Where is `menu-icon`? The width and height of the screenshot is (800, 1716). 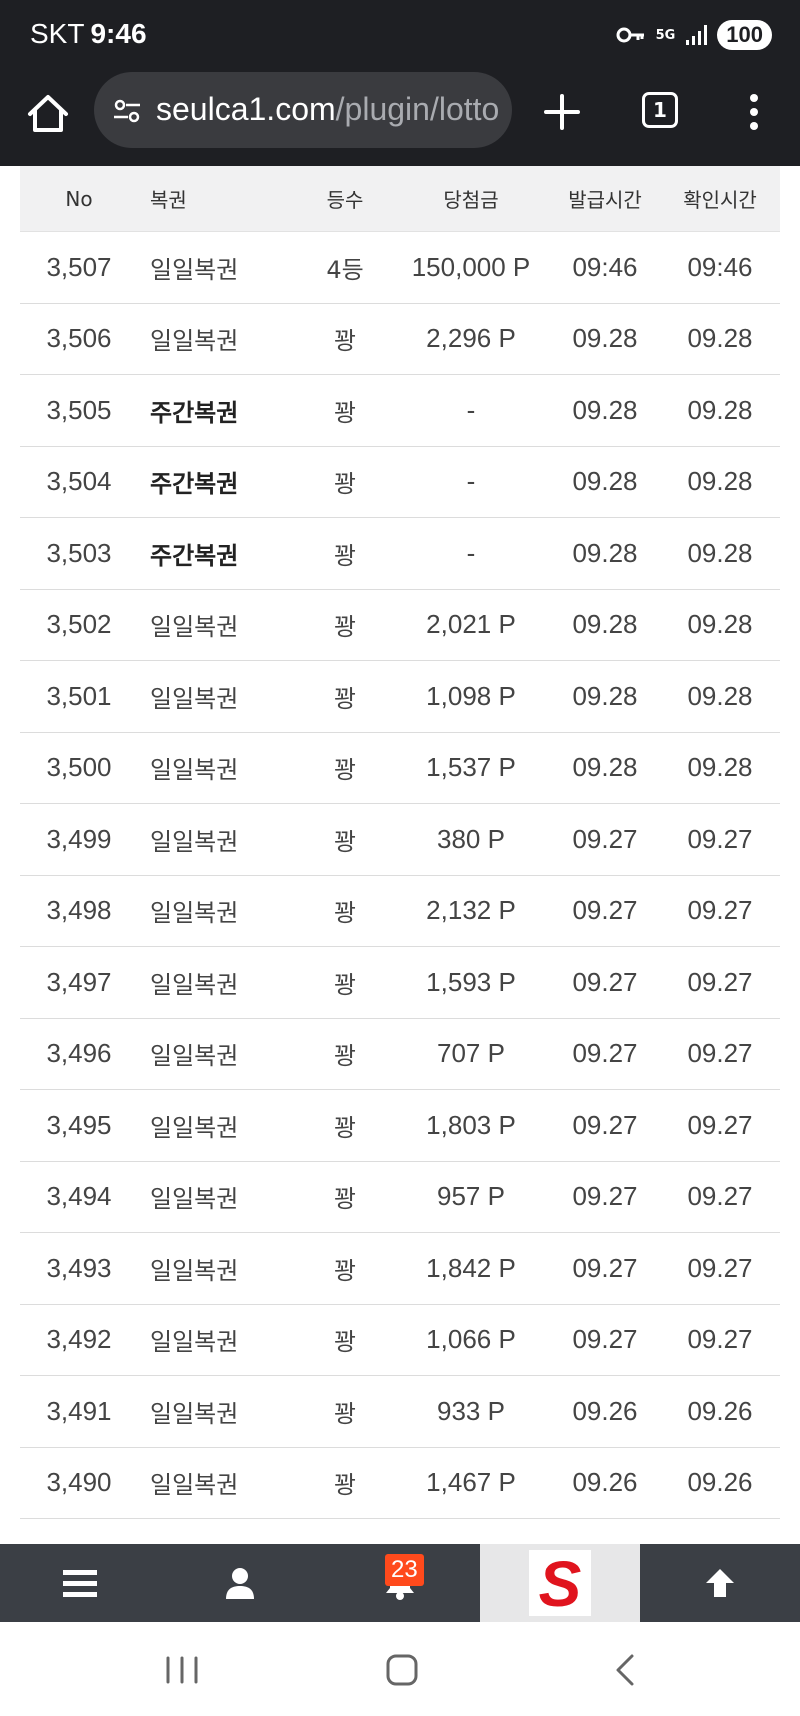 menu-icon is located at coordinates (80, 1583).